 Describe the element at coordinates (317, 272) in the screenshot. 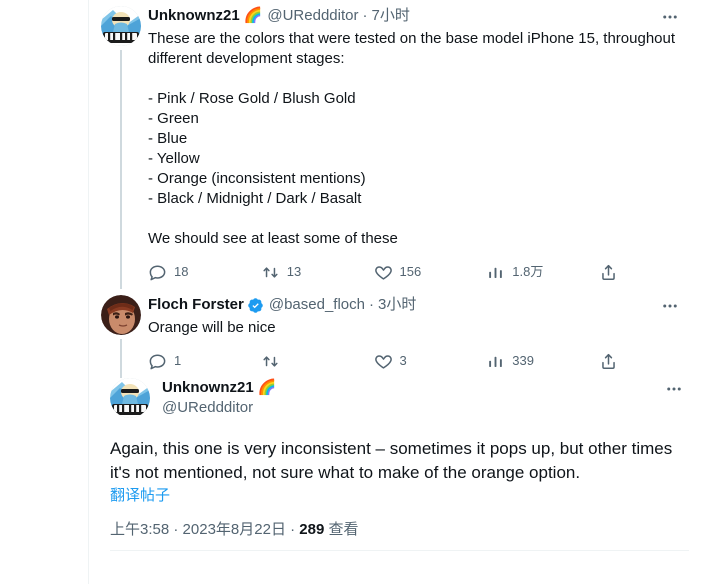

I see `retweet-button: 13` at that location.